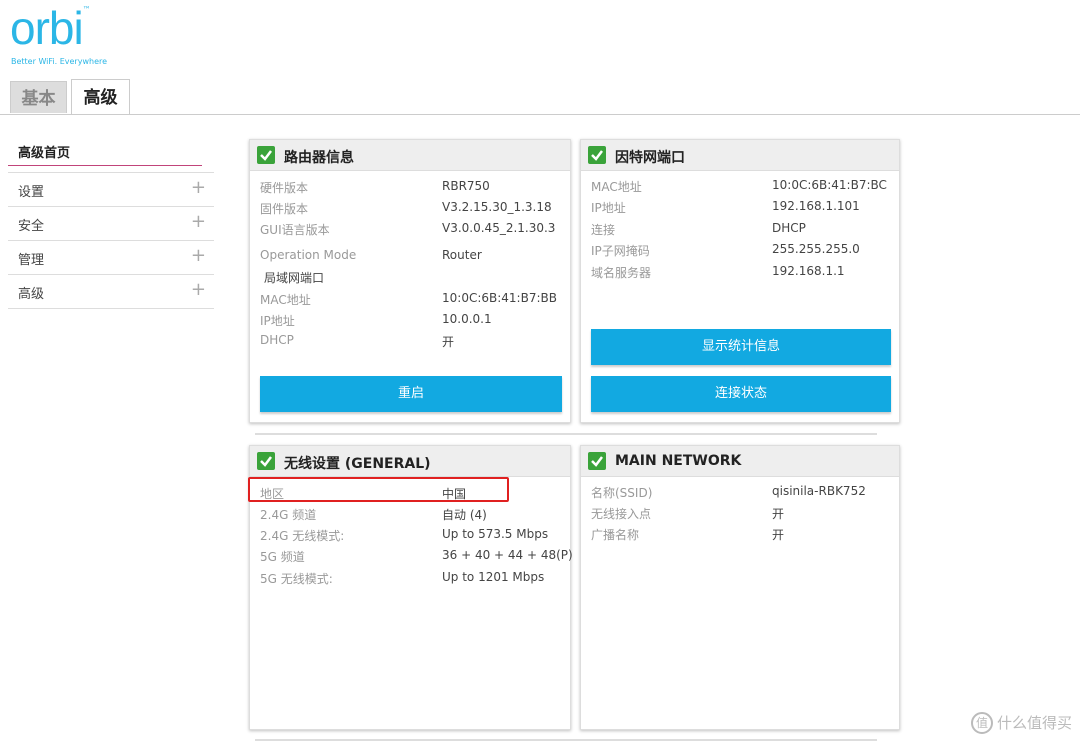 The image size is (1080, 746). I want to click on info-value: 255.255.255.0, so click(816, 249).